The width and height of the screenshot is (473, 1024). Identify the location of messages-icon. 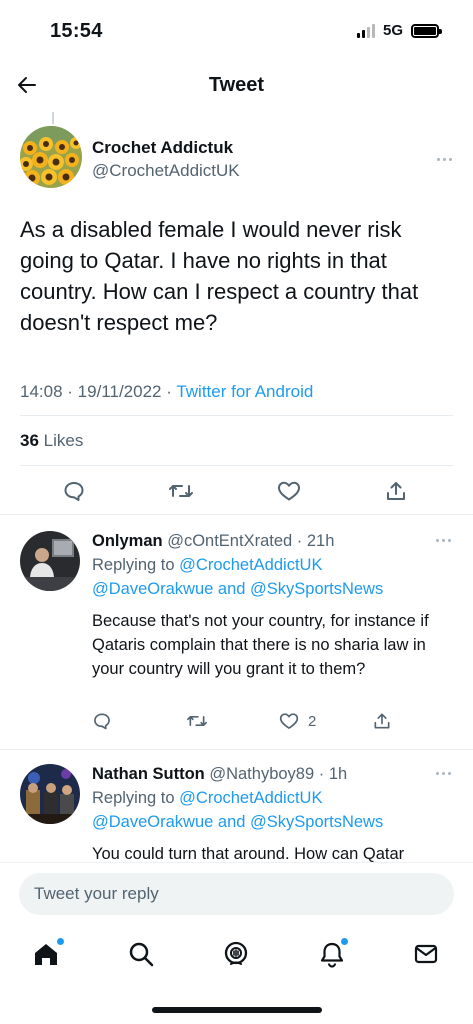
(426, 954).